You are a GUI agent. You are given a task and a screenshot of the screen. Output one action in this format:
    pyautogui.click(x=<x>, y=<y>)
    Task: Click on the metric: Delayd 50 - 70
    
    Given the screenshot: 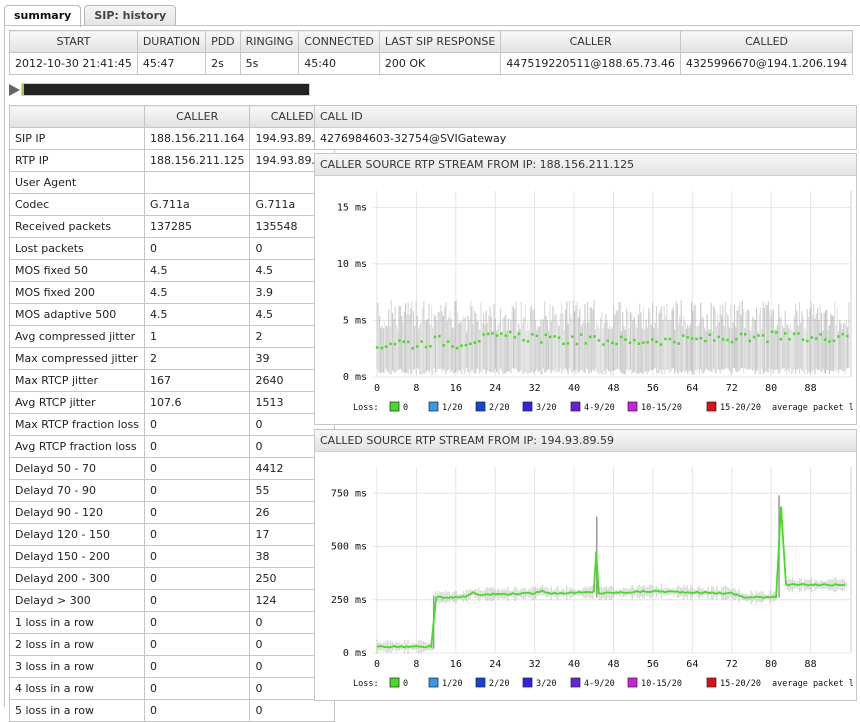 What is the action you would take?
    pyautogui.click(x=77, y=468)
    